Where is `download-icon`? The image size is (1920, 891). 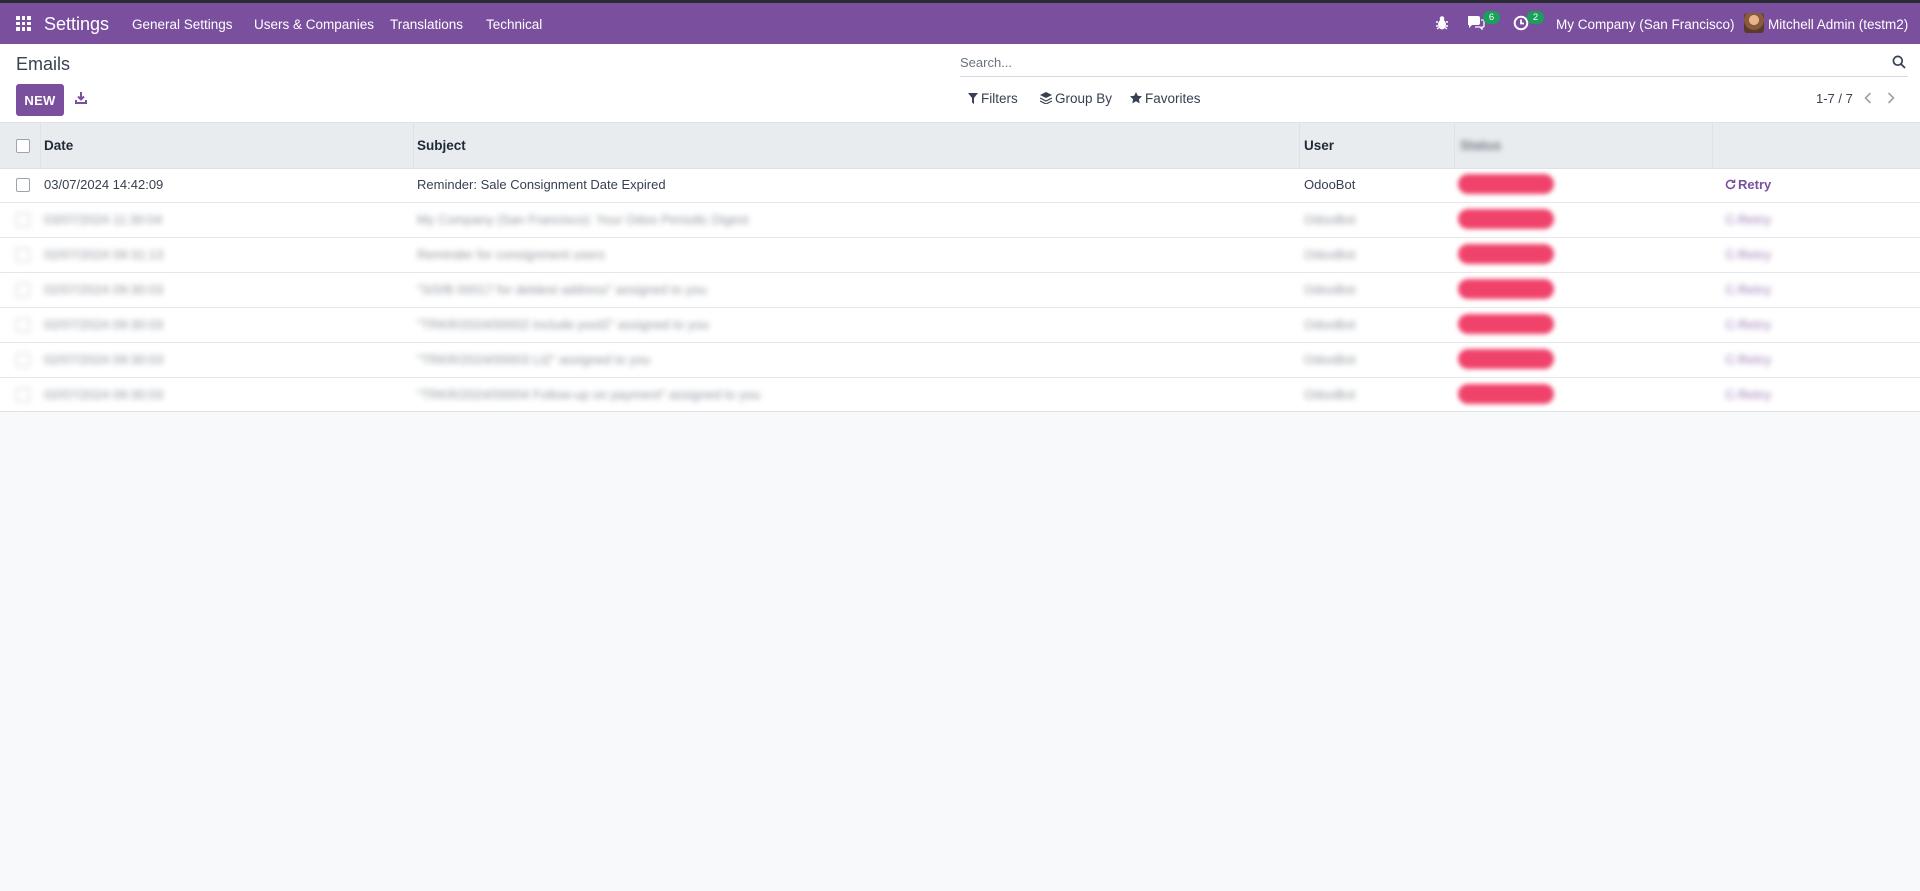 download-icon is located at coordinates (81, 99).